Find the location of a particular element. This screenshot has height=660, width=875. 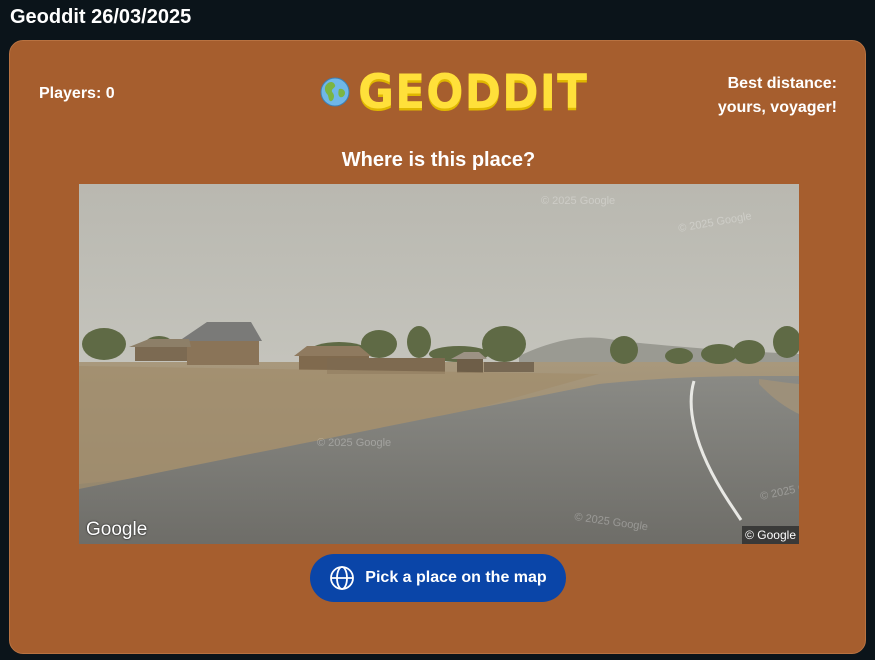

geoddit-logo: GEODDIT is located at coordinates (454, 92).